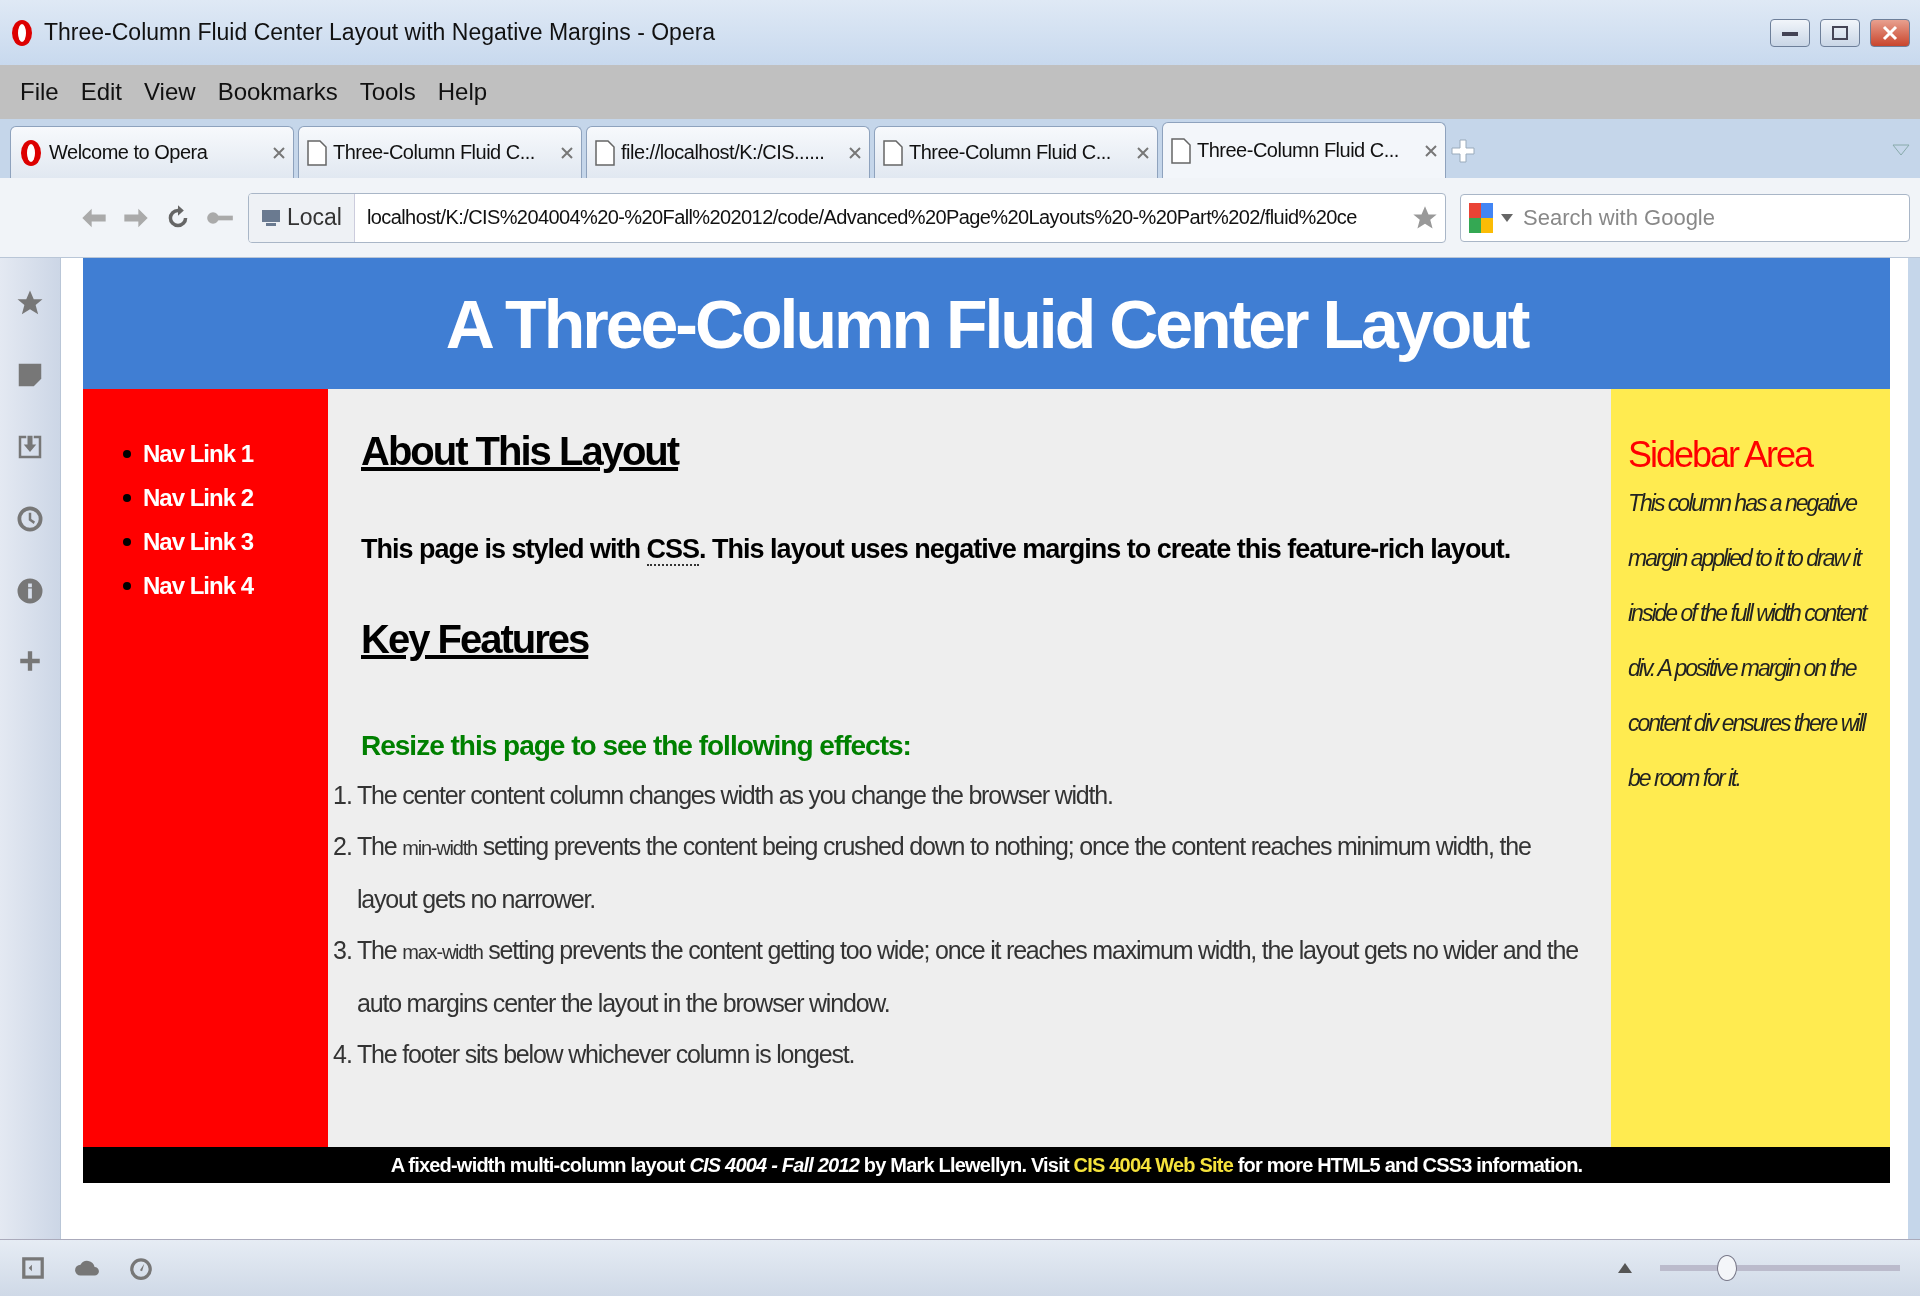  What do you see at coordinates (936, 549) in the screenshot?
I see `intro-paragraph: This page is styled with CSS. This layout uses negative margins to create this feature-rich layout.` at bounding box center [936, 549].